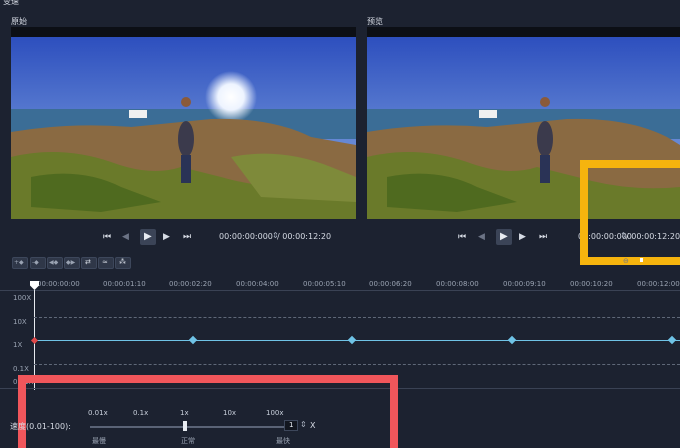  I want to click on level-label-10x: 10X, so click(20, 322).